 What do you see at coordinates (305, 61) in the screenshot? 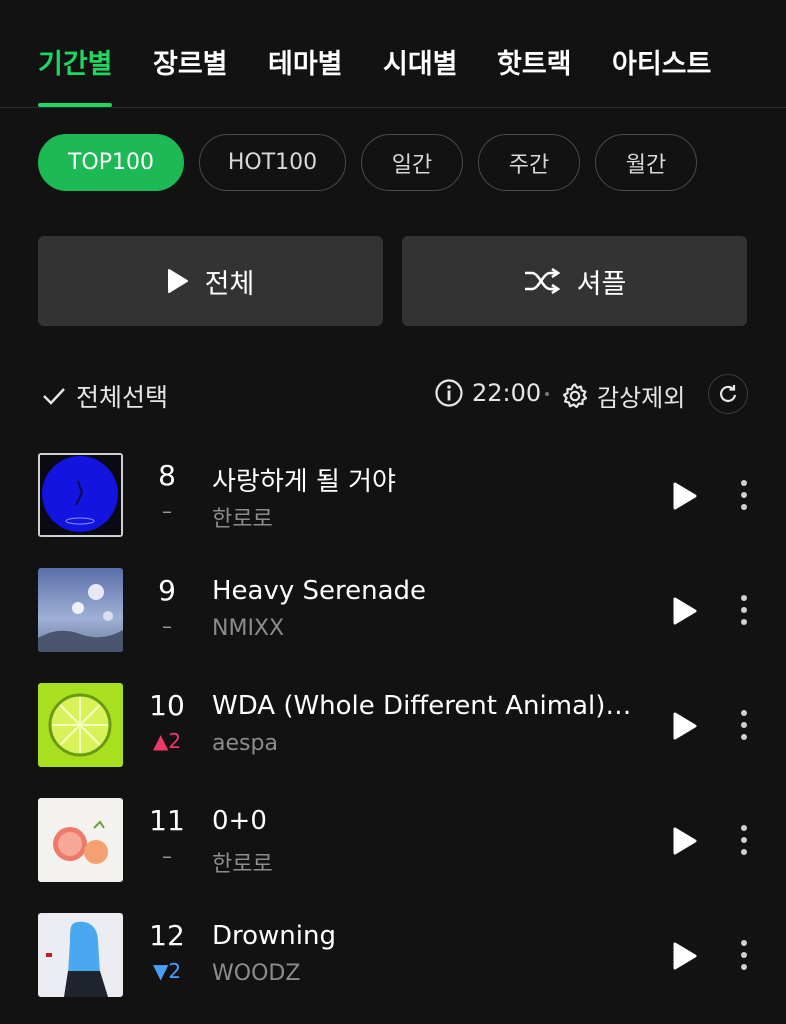
I see `tab-theme: 테마별` at bounding box center [305, 61].